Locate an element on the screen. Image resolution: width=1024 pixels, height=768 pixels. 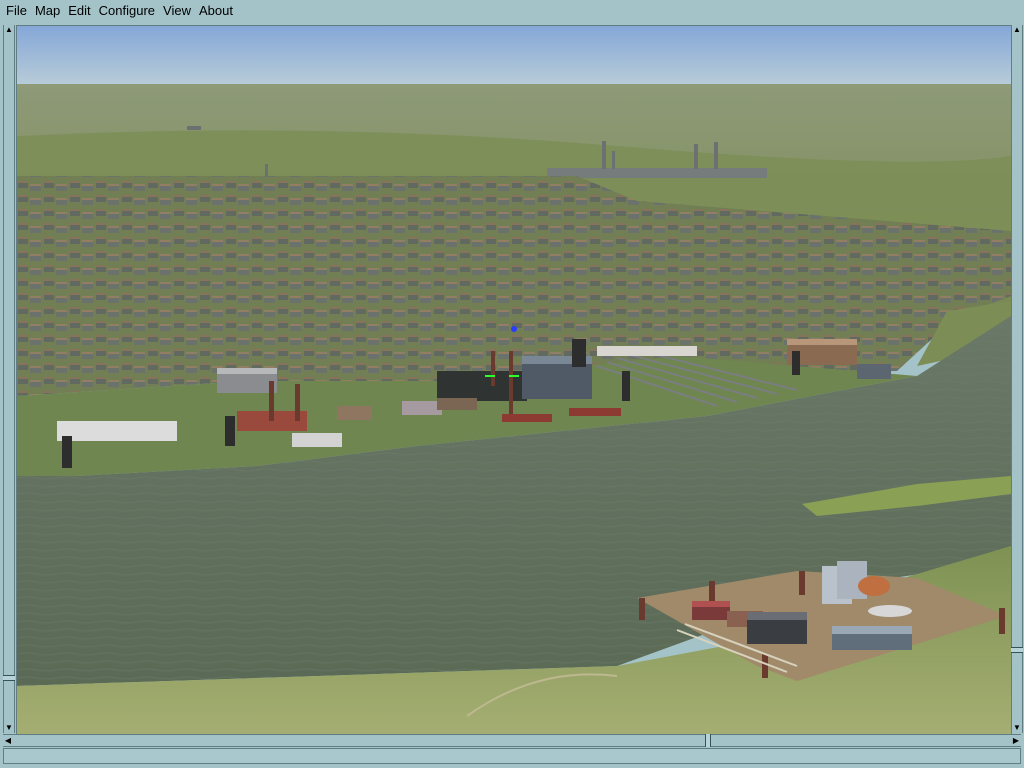
scroll-right-arrow-icon: ▶ is located at coordinates (1016, 740).